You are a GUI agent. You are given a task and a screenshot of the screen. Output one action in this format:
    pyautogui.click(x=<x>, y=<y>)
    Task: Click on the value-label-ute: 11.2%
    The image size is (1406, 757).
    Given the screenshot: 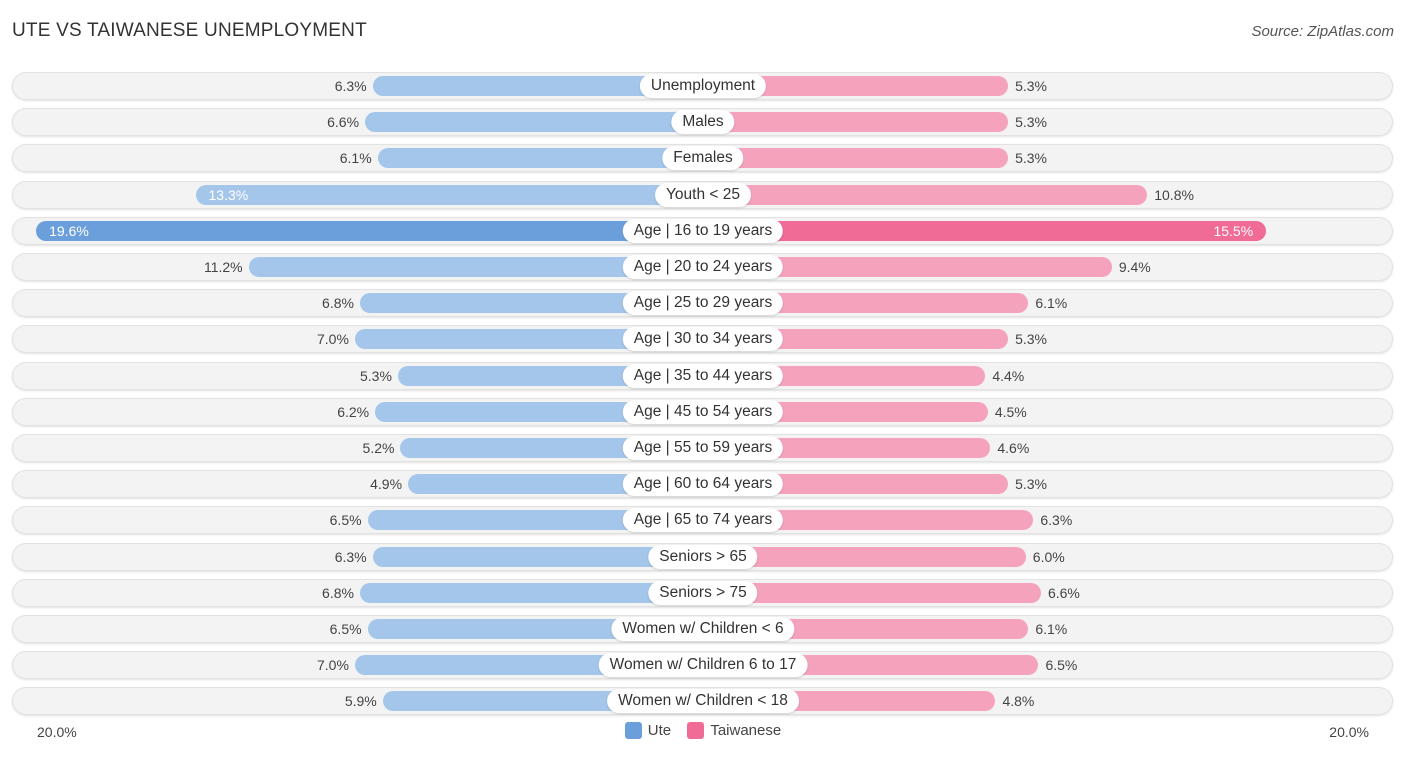 What is the action you would take?
    pyautogui.click(x=223, y=267)
    